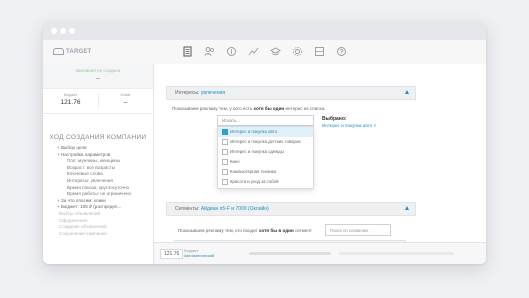 The width and height of the screenshot is (529, 298). Describe the element at coordinates (79, 52) in the screenshot. I see `logo-text: TARGET` at that location.